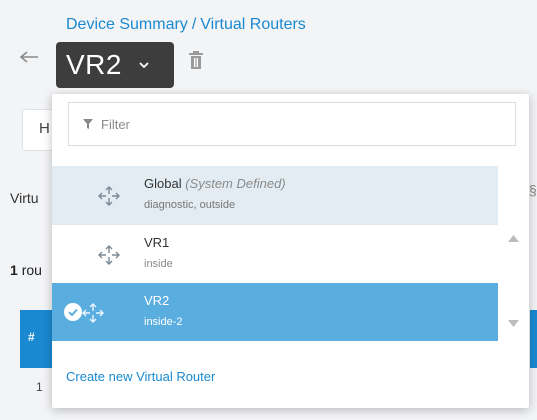  I want to click on partial-glyph-right: §, so click(533, 190).